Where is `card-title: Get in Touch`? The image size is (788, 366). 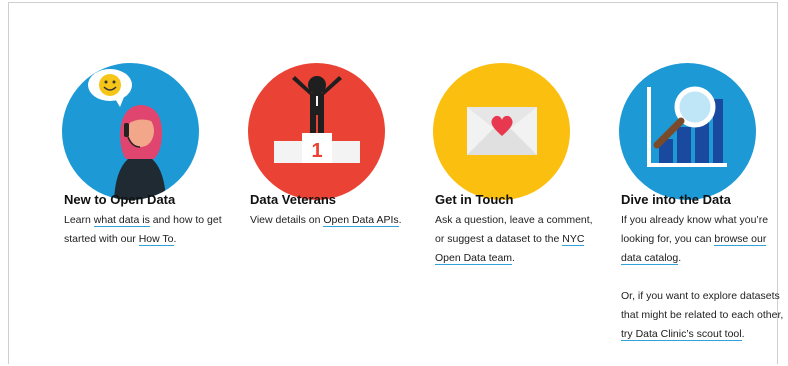
card-title: Get in Touch is located at coordinates (474, 199).